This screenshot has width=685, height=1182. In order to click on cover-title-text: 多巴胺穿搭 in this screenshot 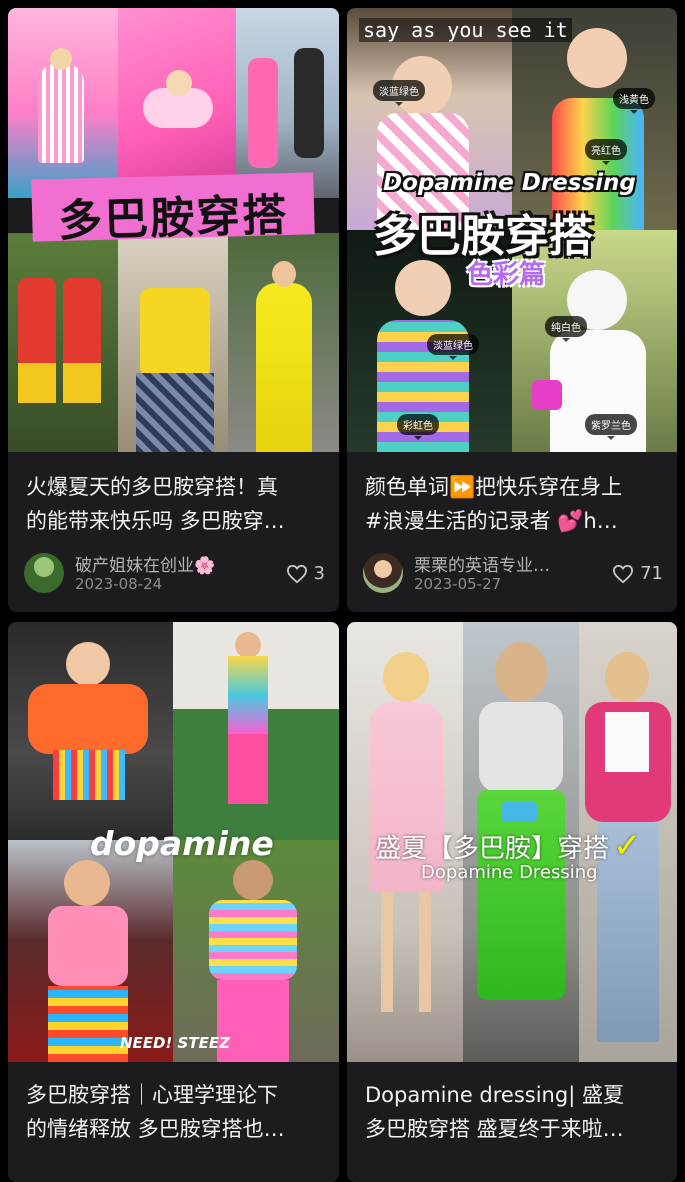, I will do `click(173, 215)`.